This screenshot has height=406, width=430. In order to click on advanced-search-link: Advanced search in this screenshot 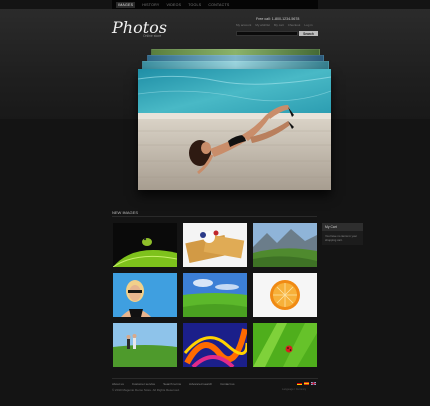, I will do `click(200, 384)`.